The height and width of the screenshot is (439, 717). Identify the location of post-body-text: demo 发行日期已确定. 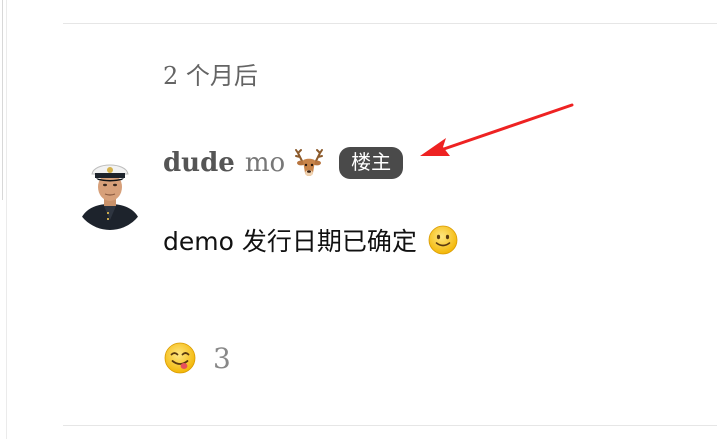
(290, 241).